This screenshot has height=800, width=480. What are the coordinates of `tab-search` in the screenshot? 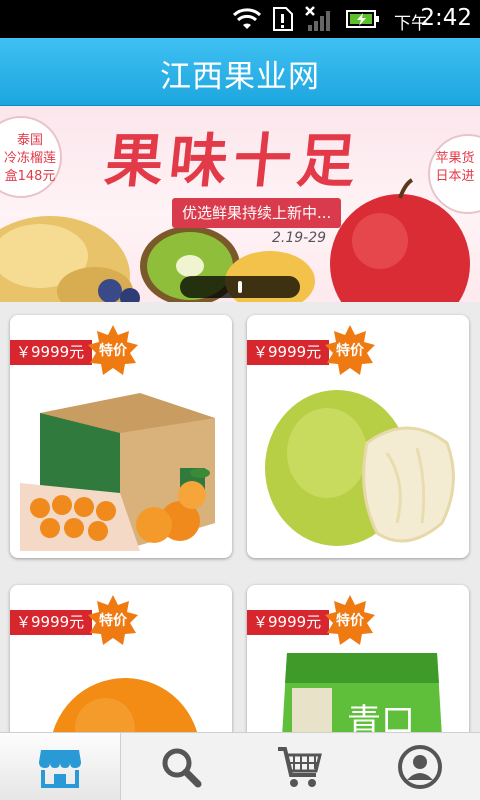 It's located at (181, 766).